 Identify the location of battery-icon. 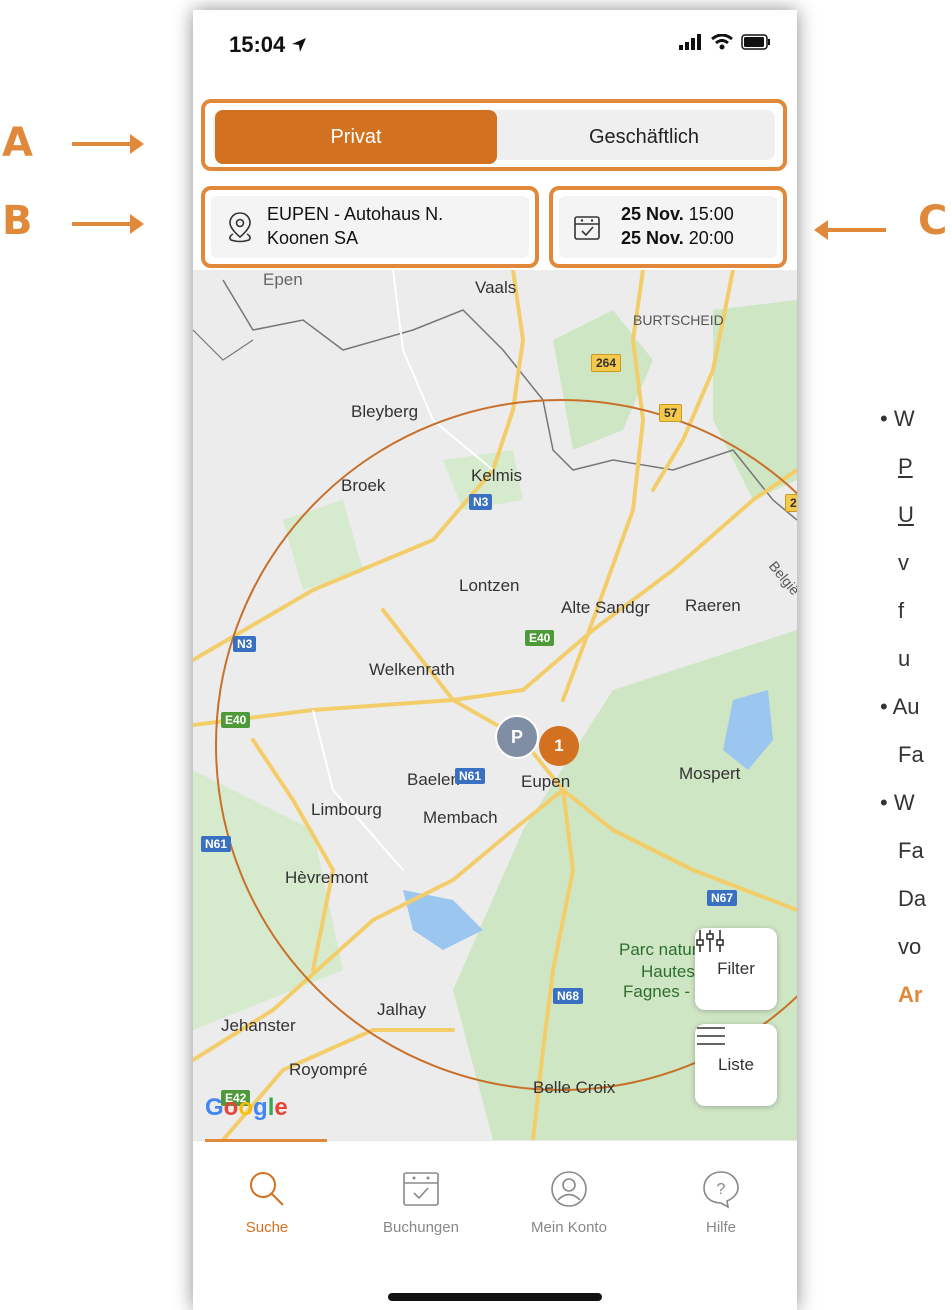
(755, 42).